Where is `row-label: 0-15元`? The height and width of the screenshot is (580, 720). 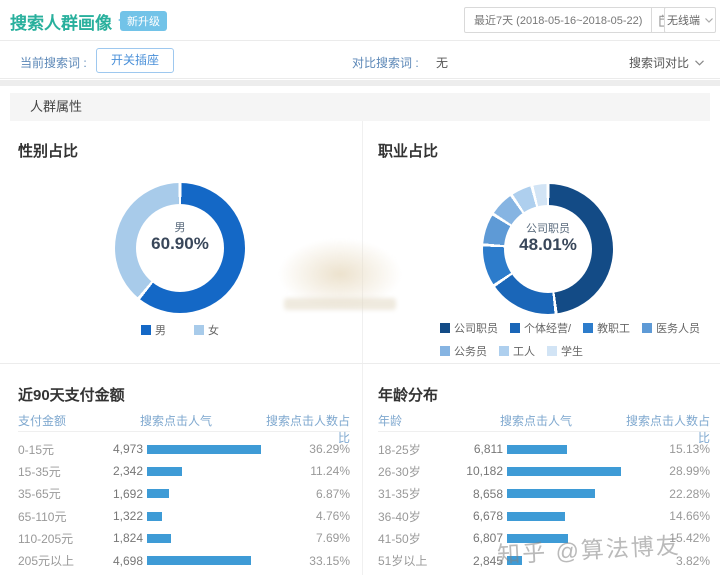
row-label: 0-15元 is located at coordinates (36, 449).